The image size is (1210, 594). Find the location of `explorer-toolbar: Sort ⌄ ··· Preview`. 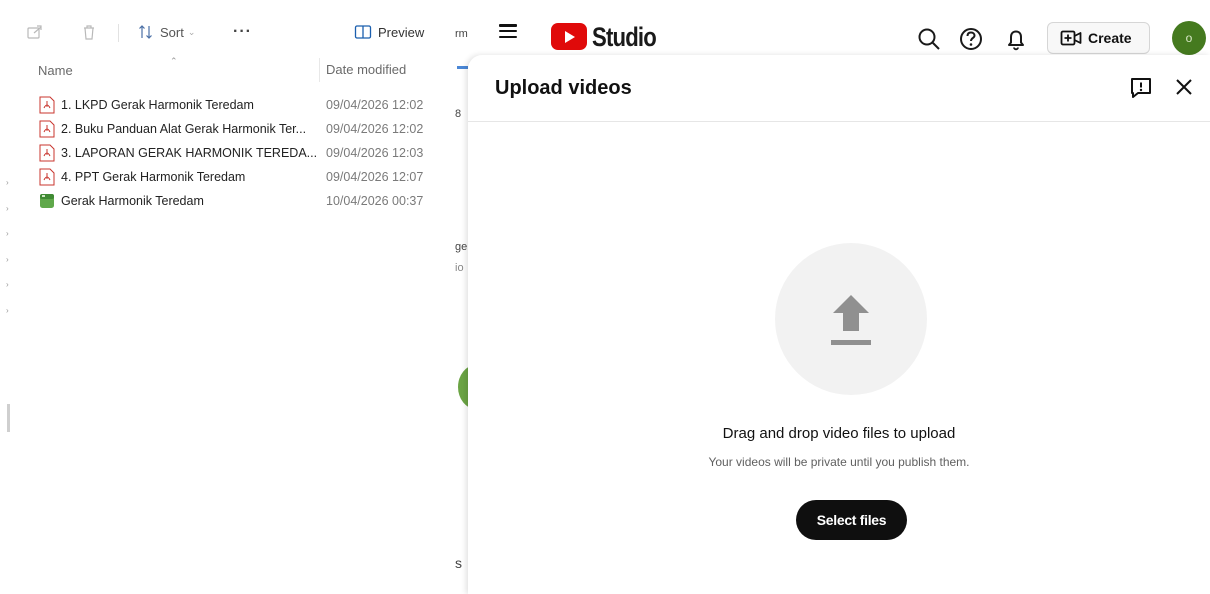

explorer-toolbar: Sort ⌄ ··· Preview is located at coordinates (227, 32).